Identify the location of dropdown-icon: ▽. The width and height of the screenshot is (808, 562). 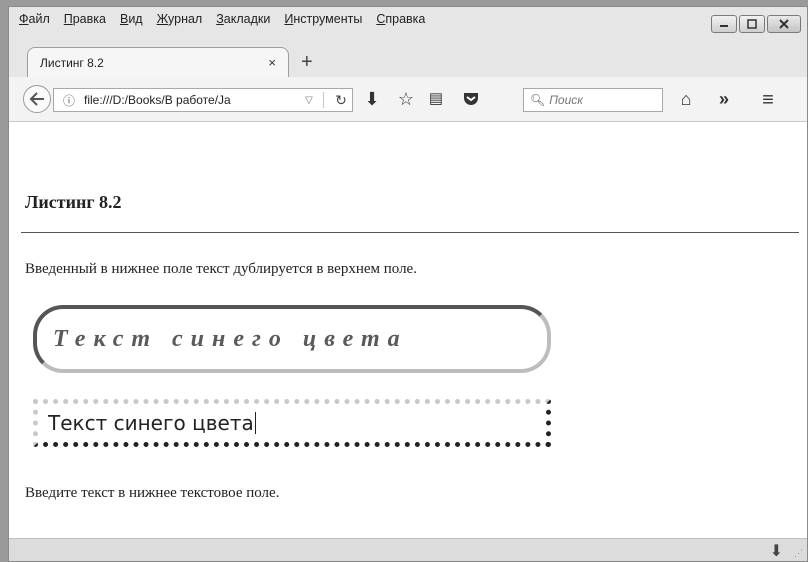
(309, 100).